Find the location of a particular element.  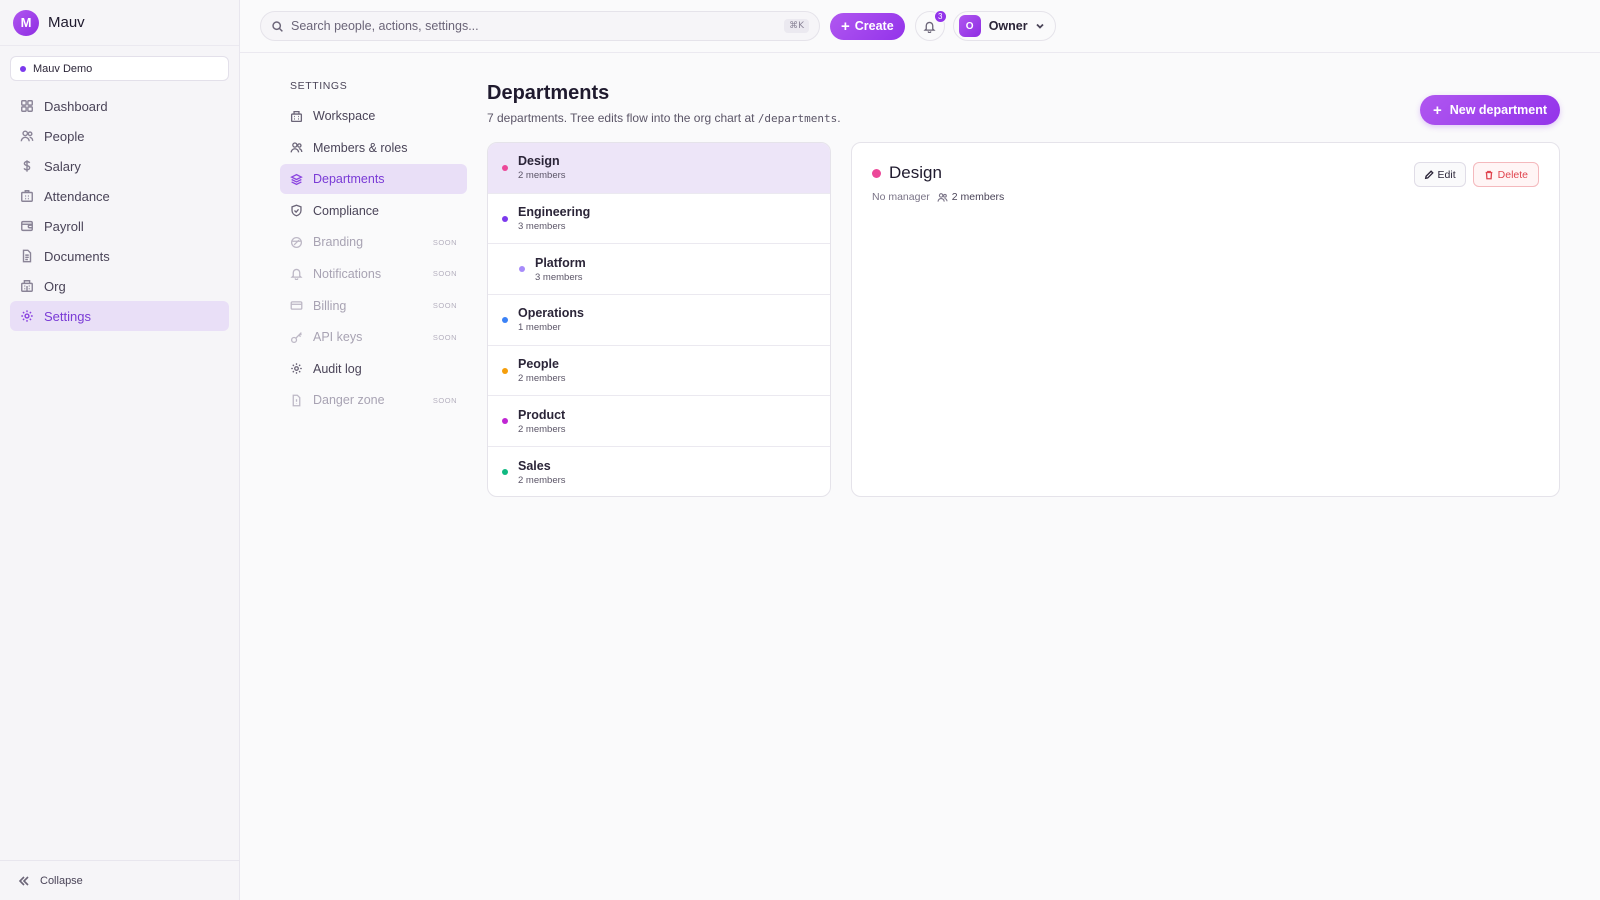

chevrons-left-icon is located at coordinates (23, 880).